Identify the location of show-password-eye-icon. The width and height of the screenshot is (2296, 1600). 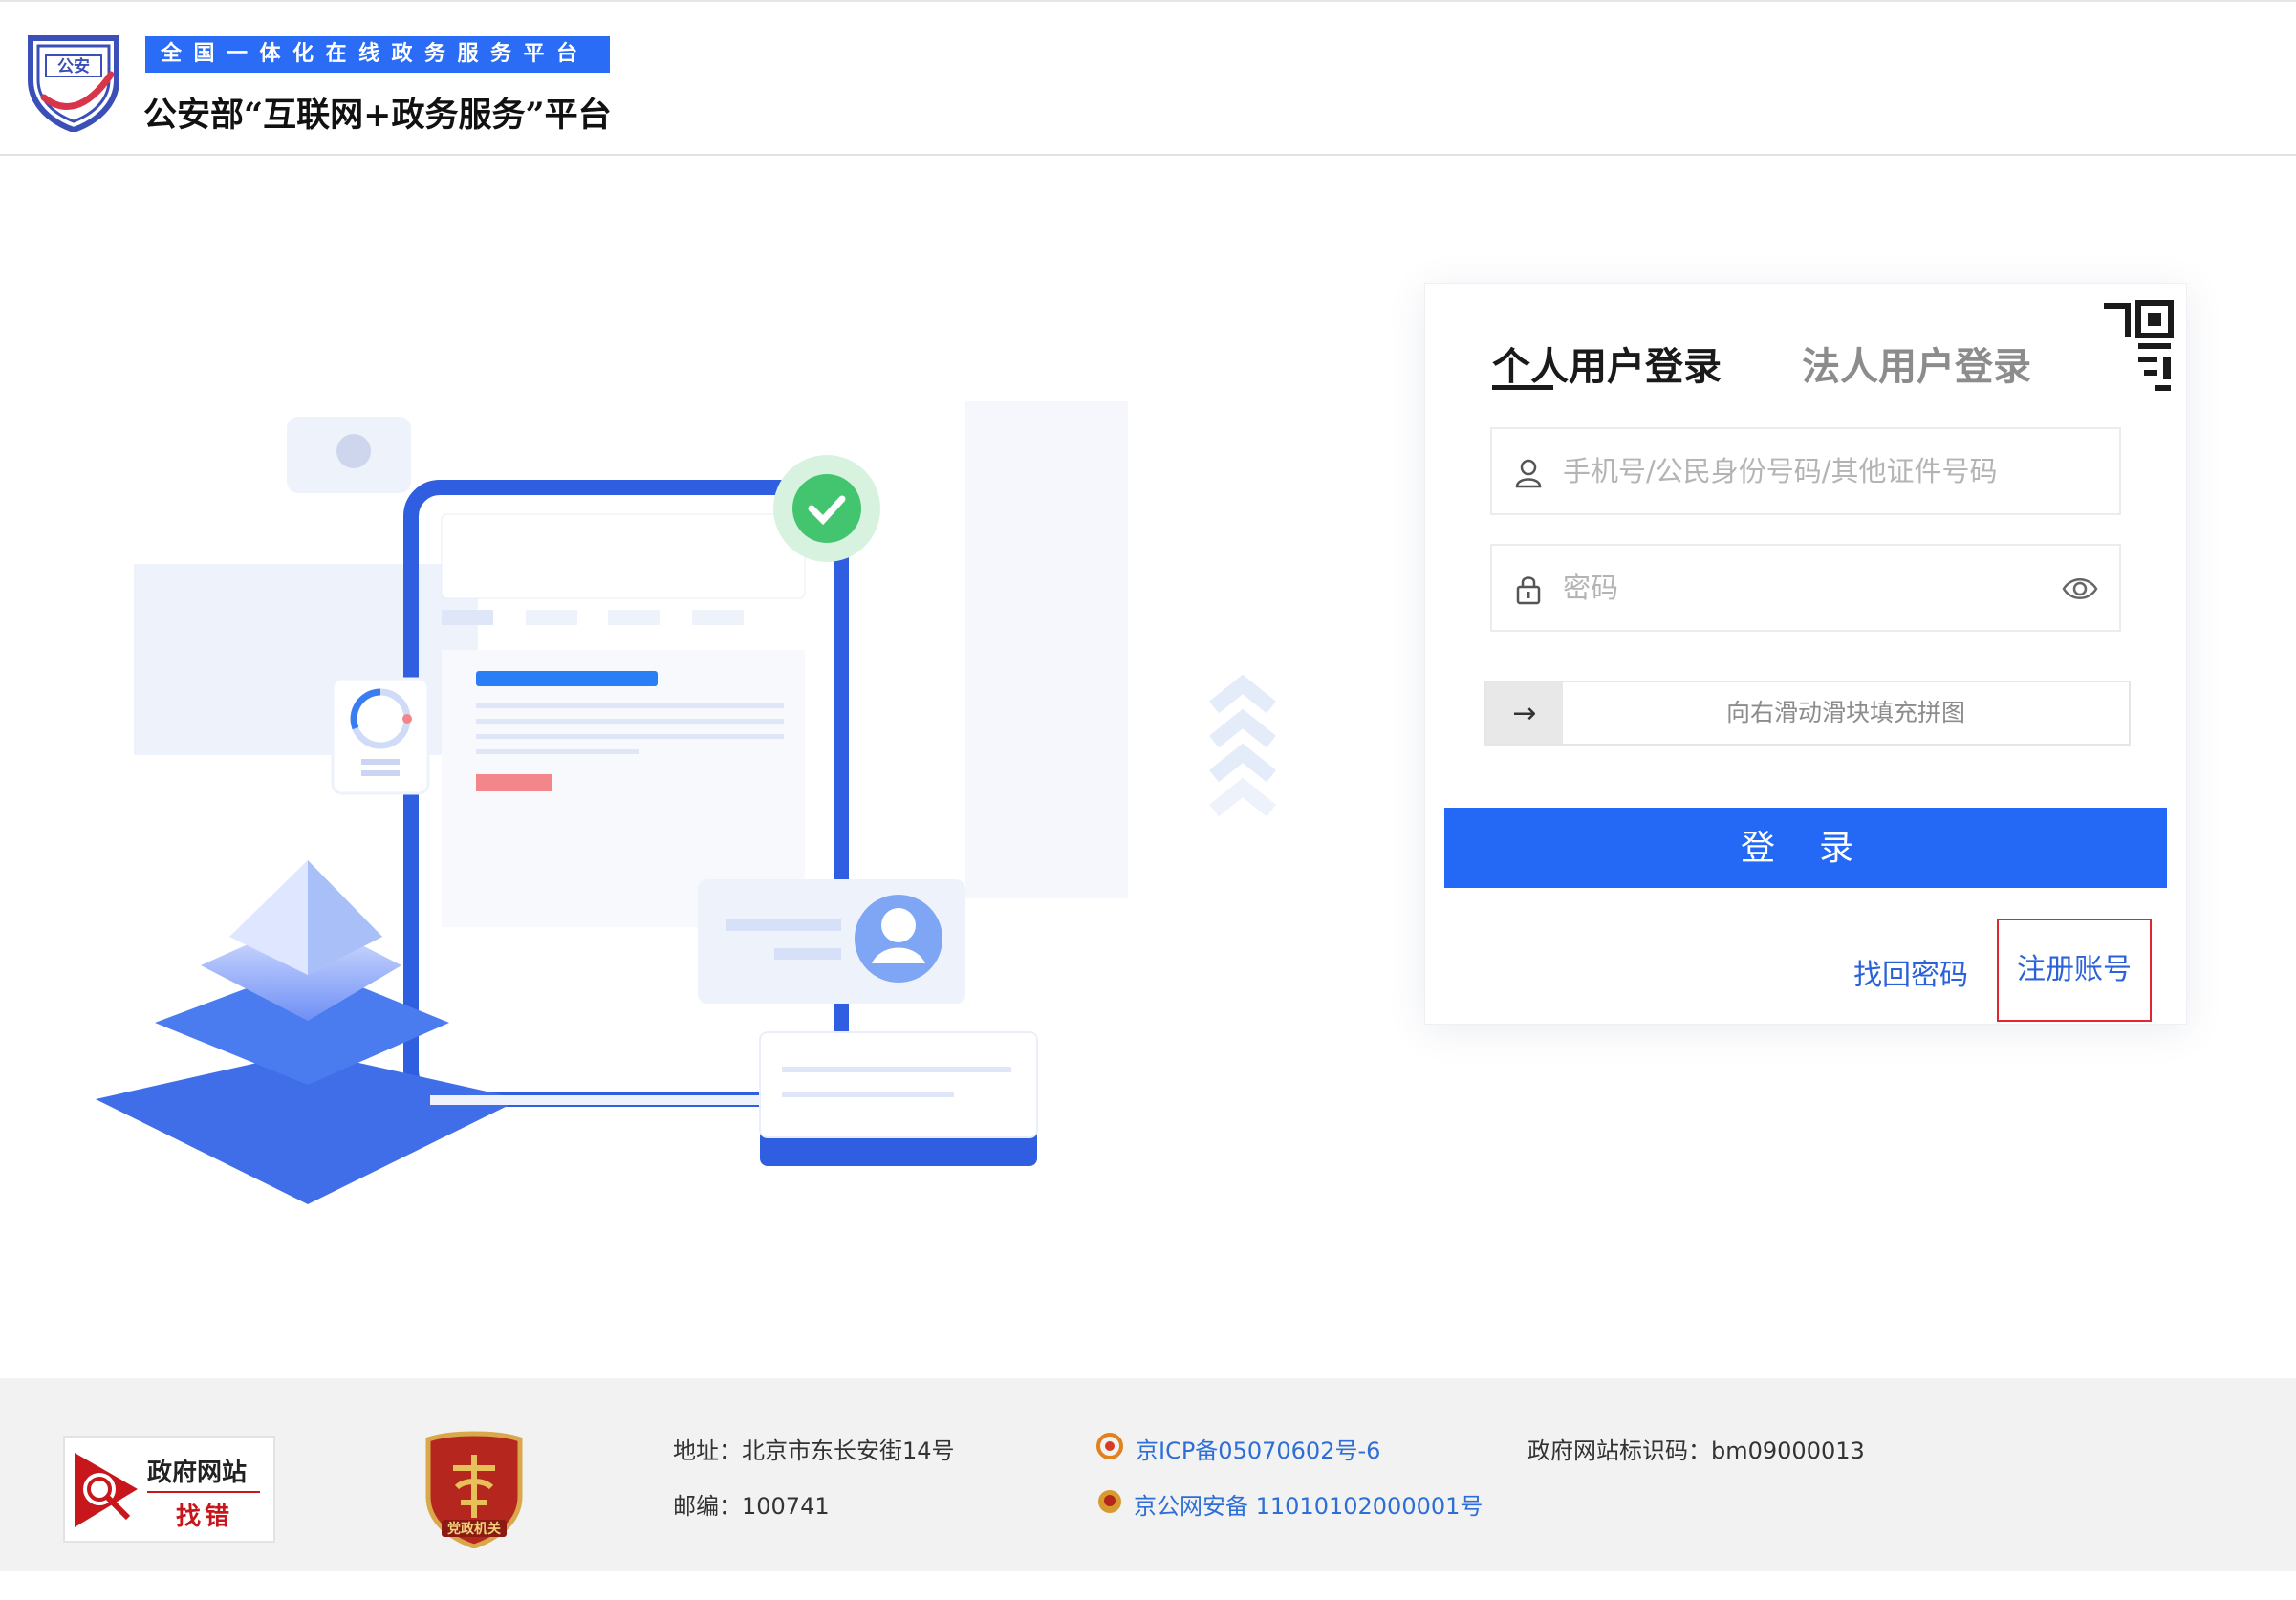
(2080, 588).